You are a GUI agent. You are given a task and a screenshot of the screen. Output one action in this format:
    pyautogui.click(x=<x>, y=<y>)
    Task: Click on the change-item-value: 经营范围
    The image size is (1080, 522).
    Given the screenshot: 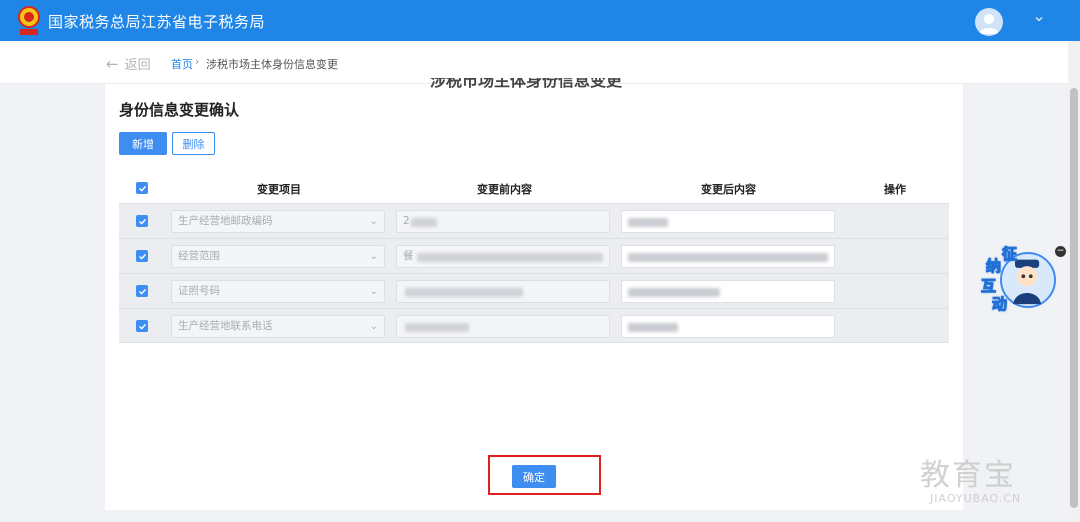 What is the action you would take?
    pyautogui.click(x=199, y=256)
    